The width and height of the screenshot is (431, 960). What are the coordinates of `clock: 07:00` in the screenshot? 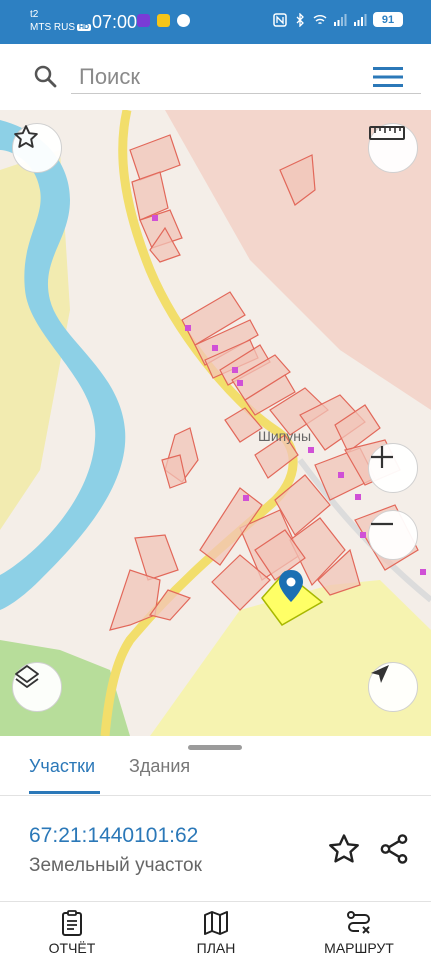 It's located at (115, 22).